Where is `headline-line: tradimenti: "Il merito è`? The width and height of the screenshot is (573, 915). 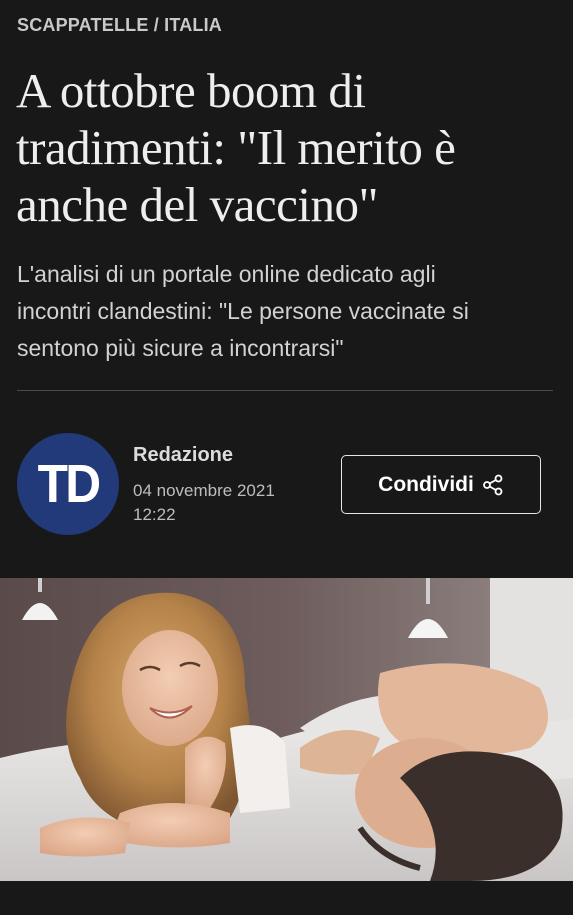
headline-line: tradimenti: "Il merito è is located at coordinates (236, 147).